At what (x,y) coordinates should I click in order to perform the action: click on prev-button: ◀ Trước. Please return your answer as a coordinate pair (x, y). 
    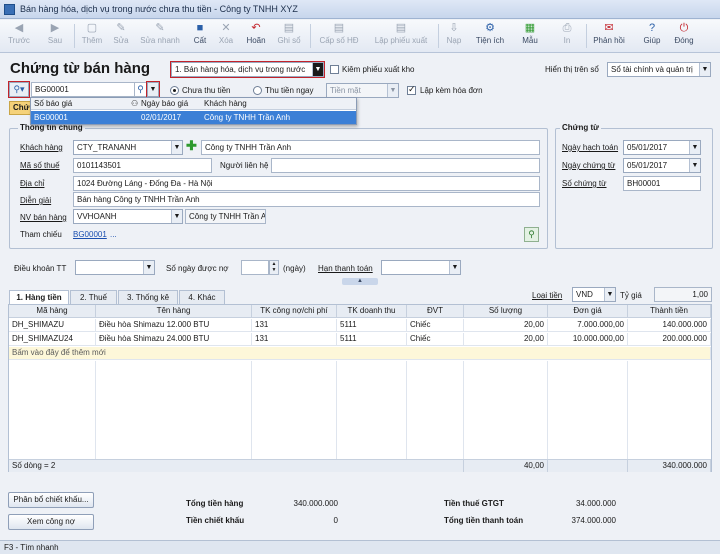
    Looking at the image, I should click on (19, 37).